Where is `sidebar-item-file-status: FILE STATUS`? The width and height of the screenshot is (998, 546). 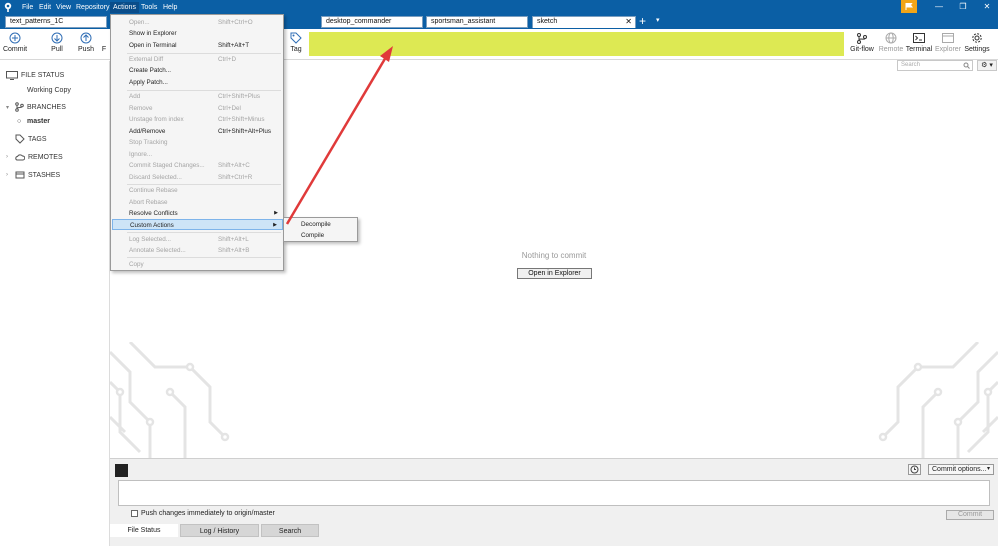 sidebar-item-file-status: FILE STATUS is located at coordinates (35, 75).